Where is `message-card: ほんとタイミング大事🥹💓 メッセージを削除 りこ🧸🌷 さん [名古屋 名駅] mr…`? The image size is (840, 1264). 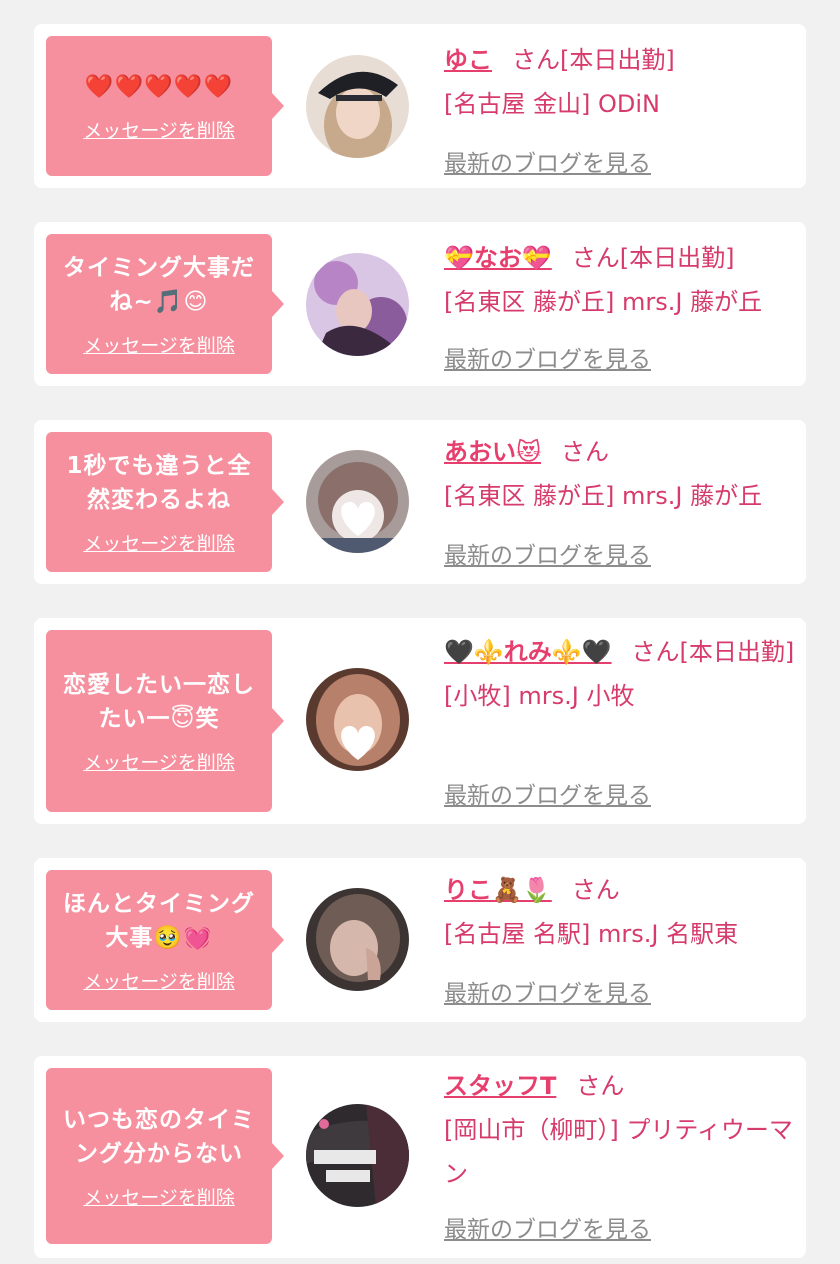
message-card: ほんとタイミング大事🥹💓 メッセージを削除 りこ🧸🌷 さん [名古屋 名駅] mr… is located at coordinates (420, 940).